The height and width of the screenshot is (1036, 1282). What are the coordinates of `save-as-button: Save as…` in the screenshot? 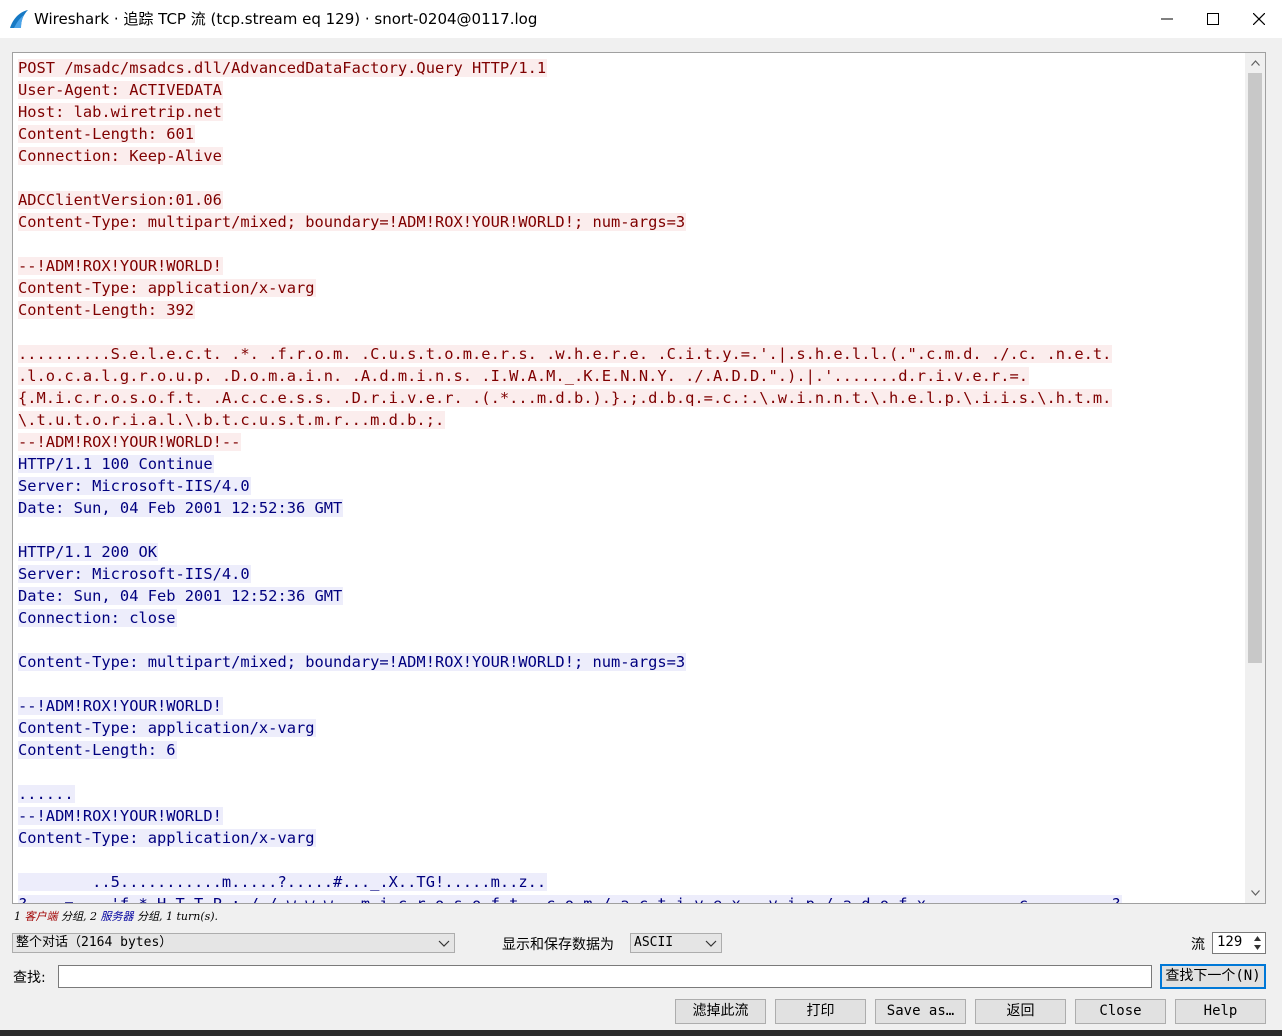 It's located at (920, 1011).